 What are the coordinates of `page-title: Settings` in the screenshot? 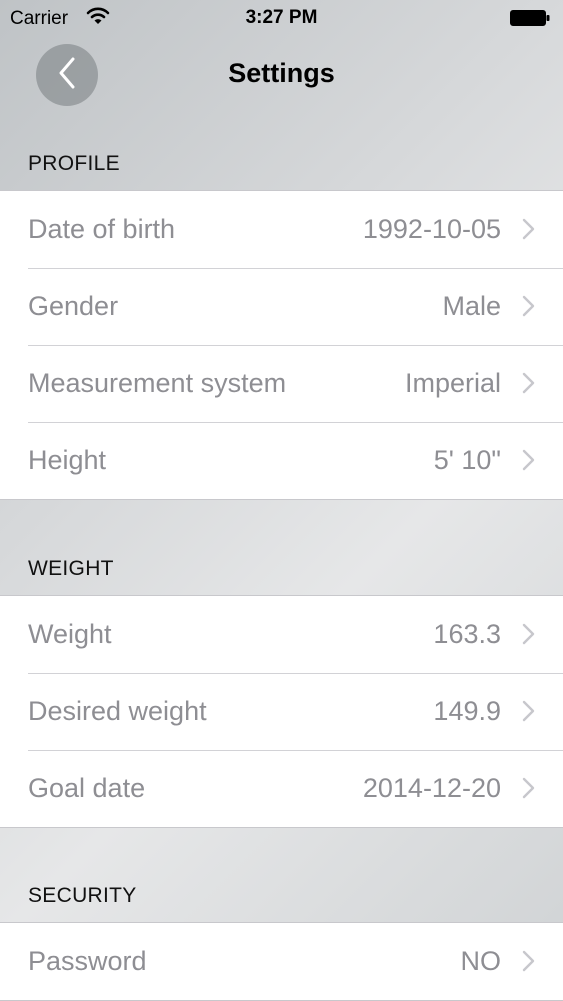 It's located at (281, 73).